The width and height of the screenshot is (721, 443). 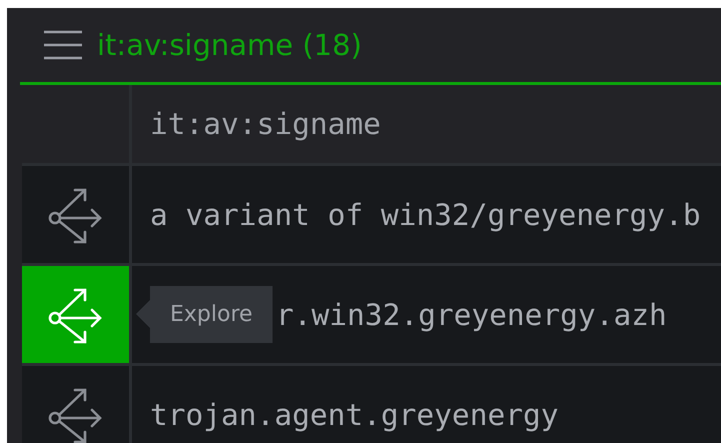 I want to click on tooltip: Explore, so click(x=204, y=314).